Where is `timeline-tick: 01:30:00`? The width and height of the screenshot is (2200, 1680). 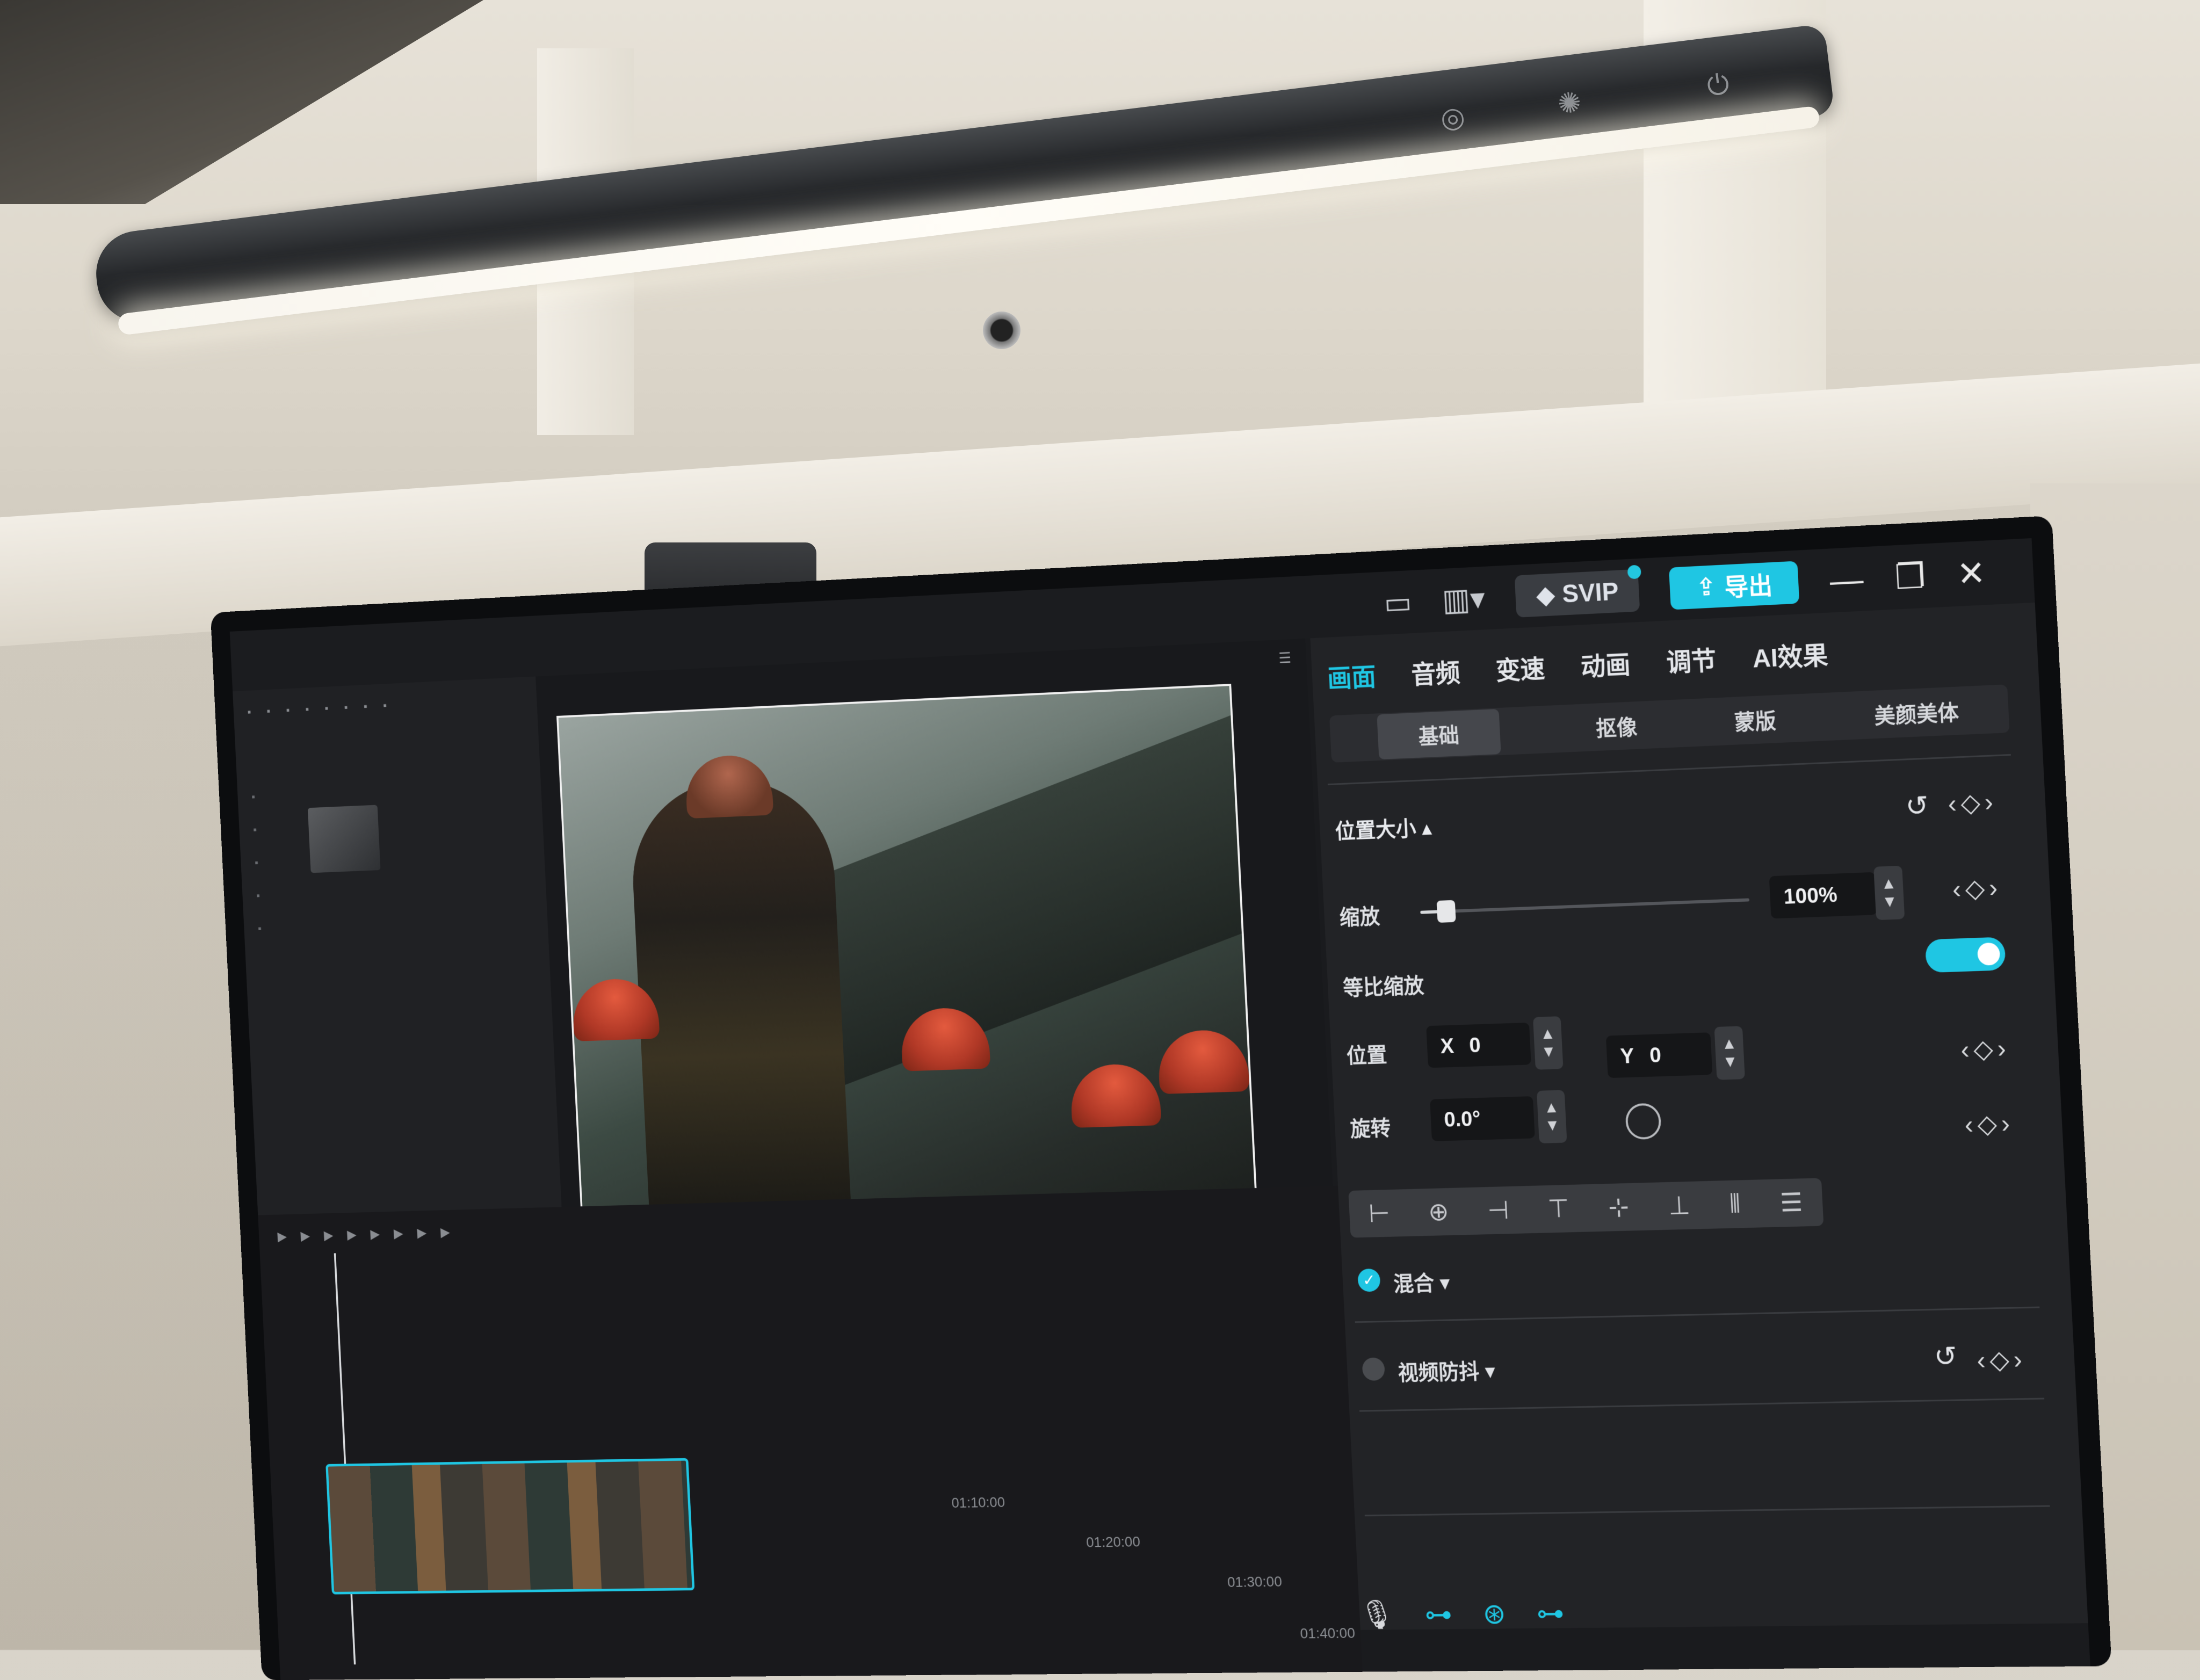 timeline-tick: 01:30:00 is located at coordinates (1255, 1581).